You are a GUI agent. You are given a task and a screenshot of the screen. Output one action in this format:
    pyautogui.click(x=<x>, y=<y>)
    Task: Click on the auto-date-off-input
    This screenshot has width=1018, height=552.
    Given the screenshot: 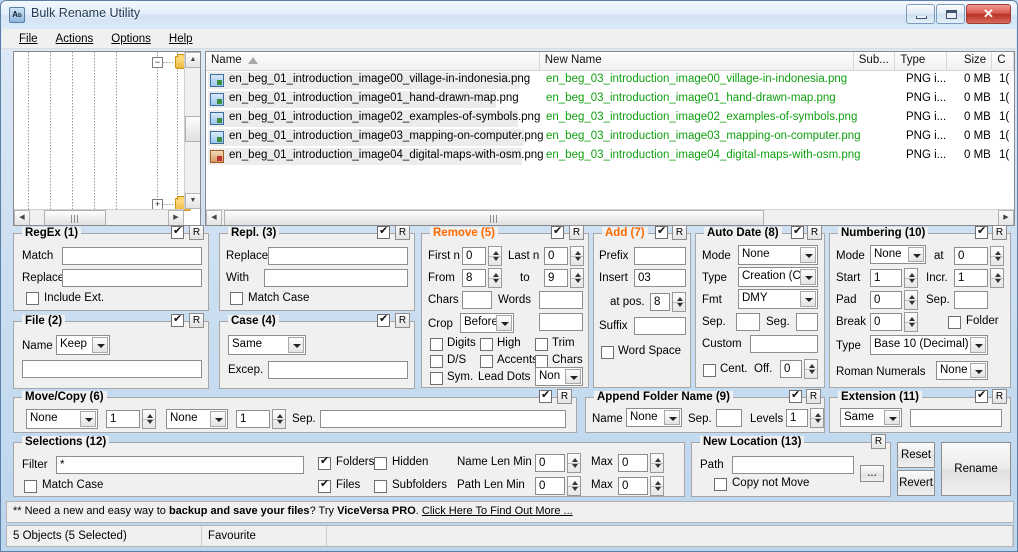 What is the action you would take?
    pyautogui.click(x=791, y=369)
    